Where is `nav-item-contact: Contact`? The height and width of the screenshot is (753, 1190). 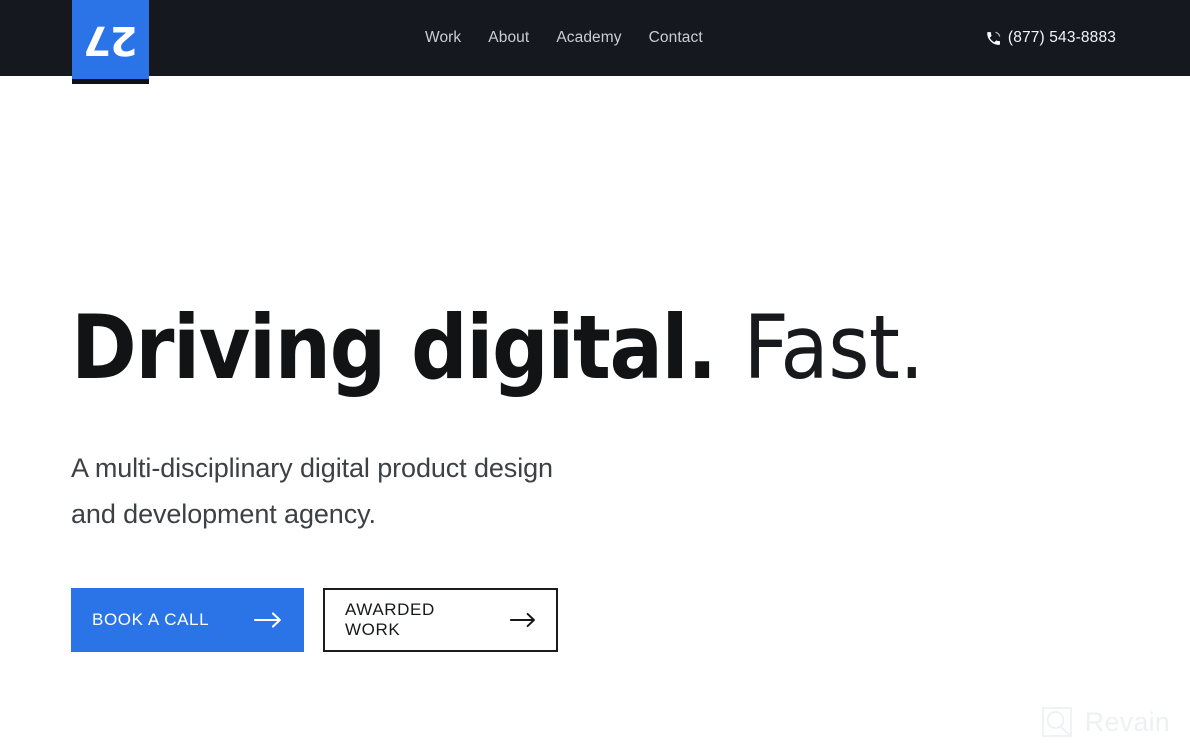
nav-item-contact: Contact is located at coordinates (676, 38).